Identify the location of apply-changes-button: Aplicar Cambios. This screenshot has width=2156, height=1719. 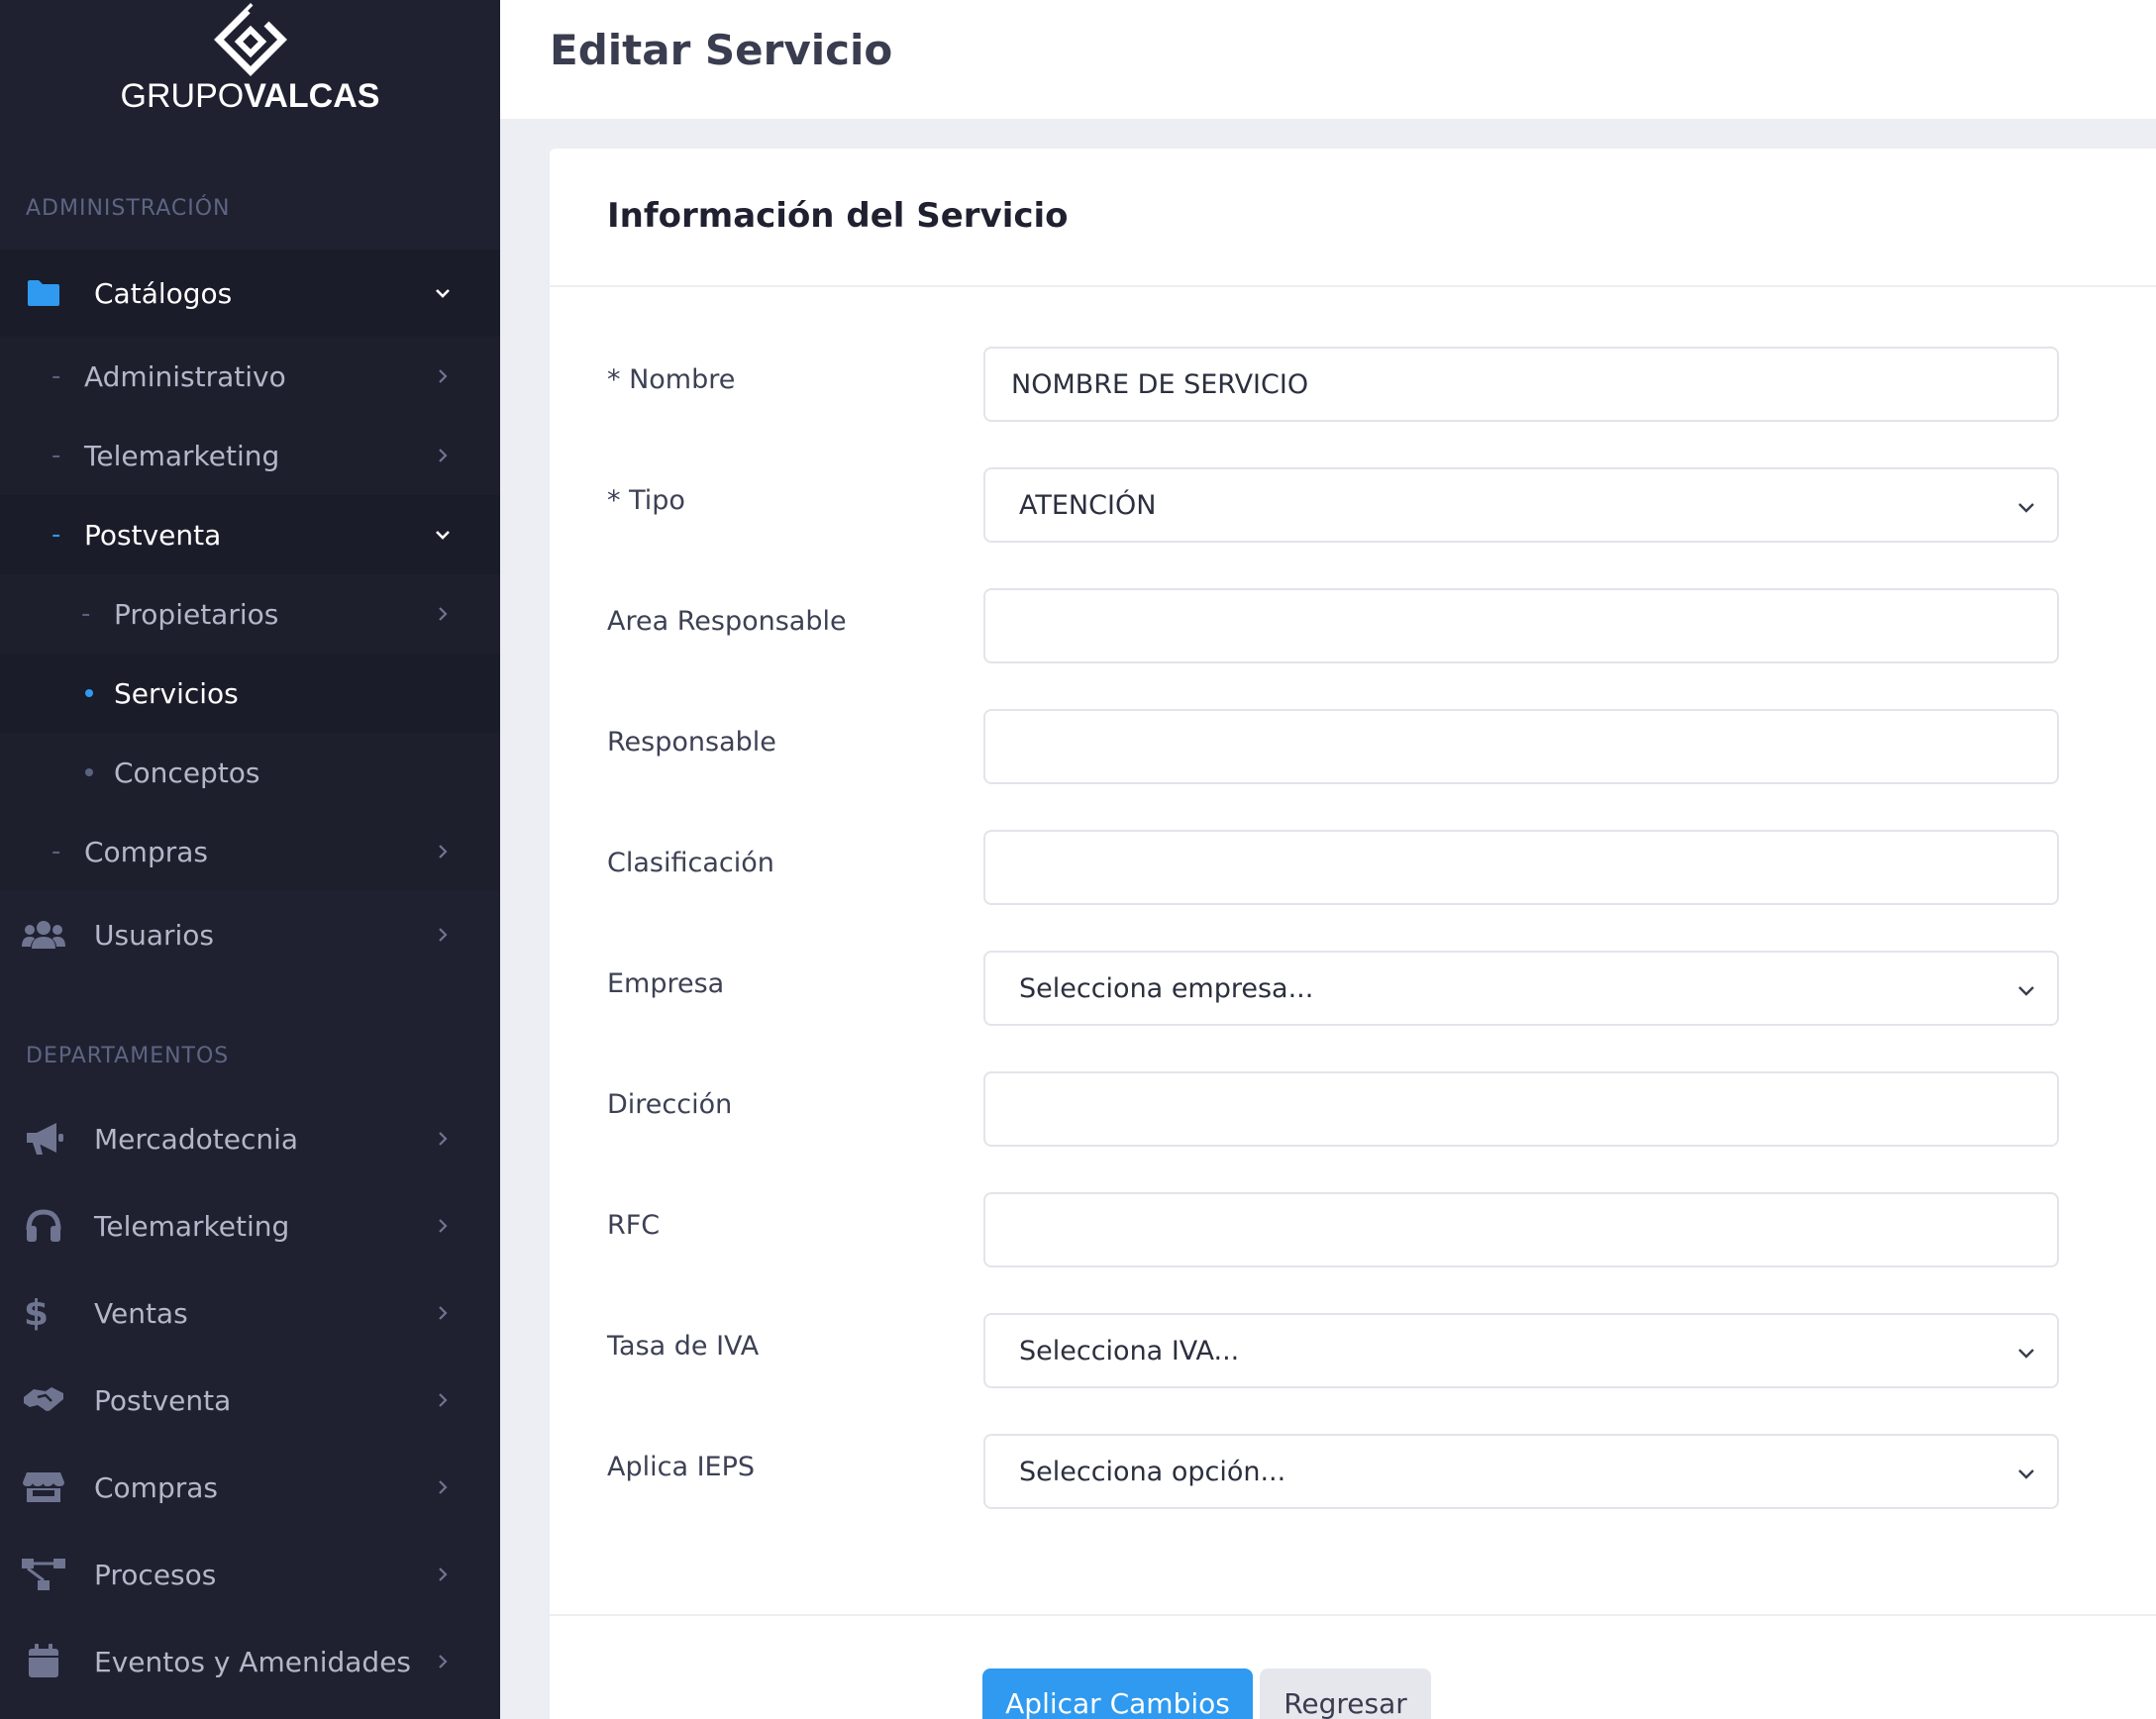
(1117, 1693).